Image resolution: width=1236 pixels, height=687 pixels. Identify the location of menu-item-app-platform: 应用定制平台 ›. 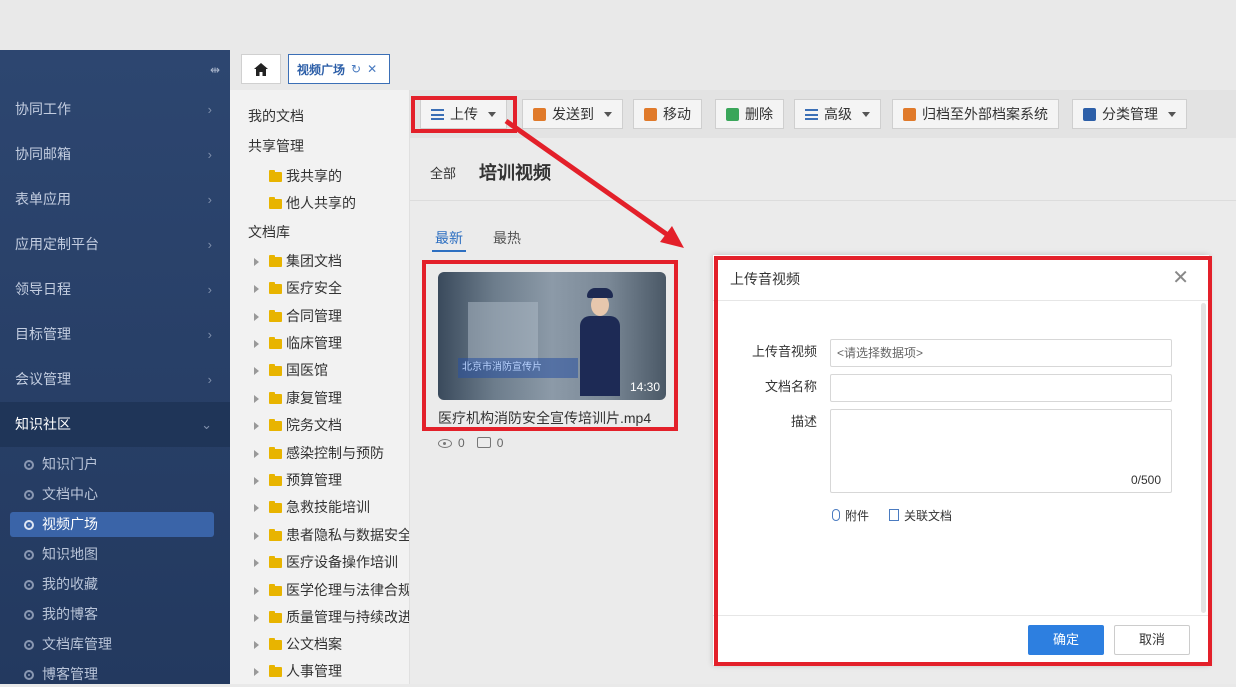
(115, 244).